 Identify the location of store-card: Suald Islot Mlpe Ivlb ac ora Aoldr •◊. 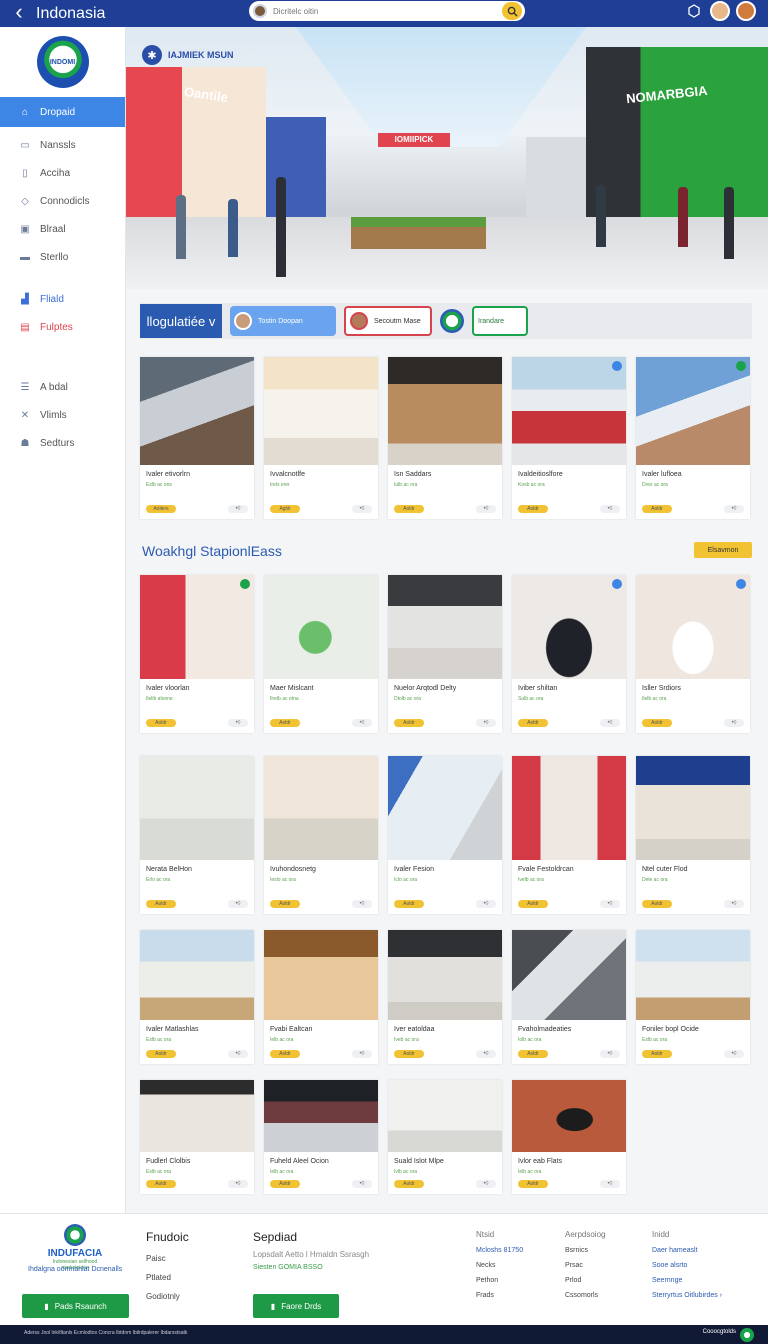
(445, 1137).